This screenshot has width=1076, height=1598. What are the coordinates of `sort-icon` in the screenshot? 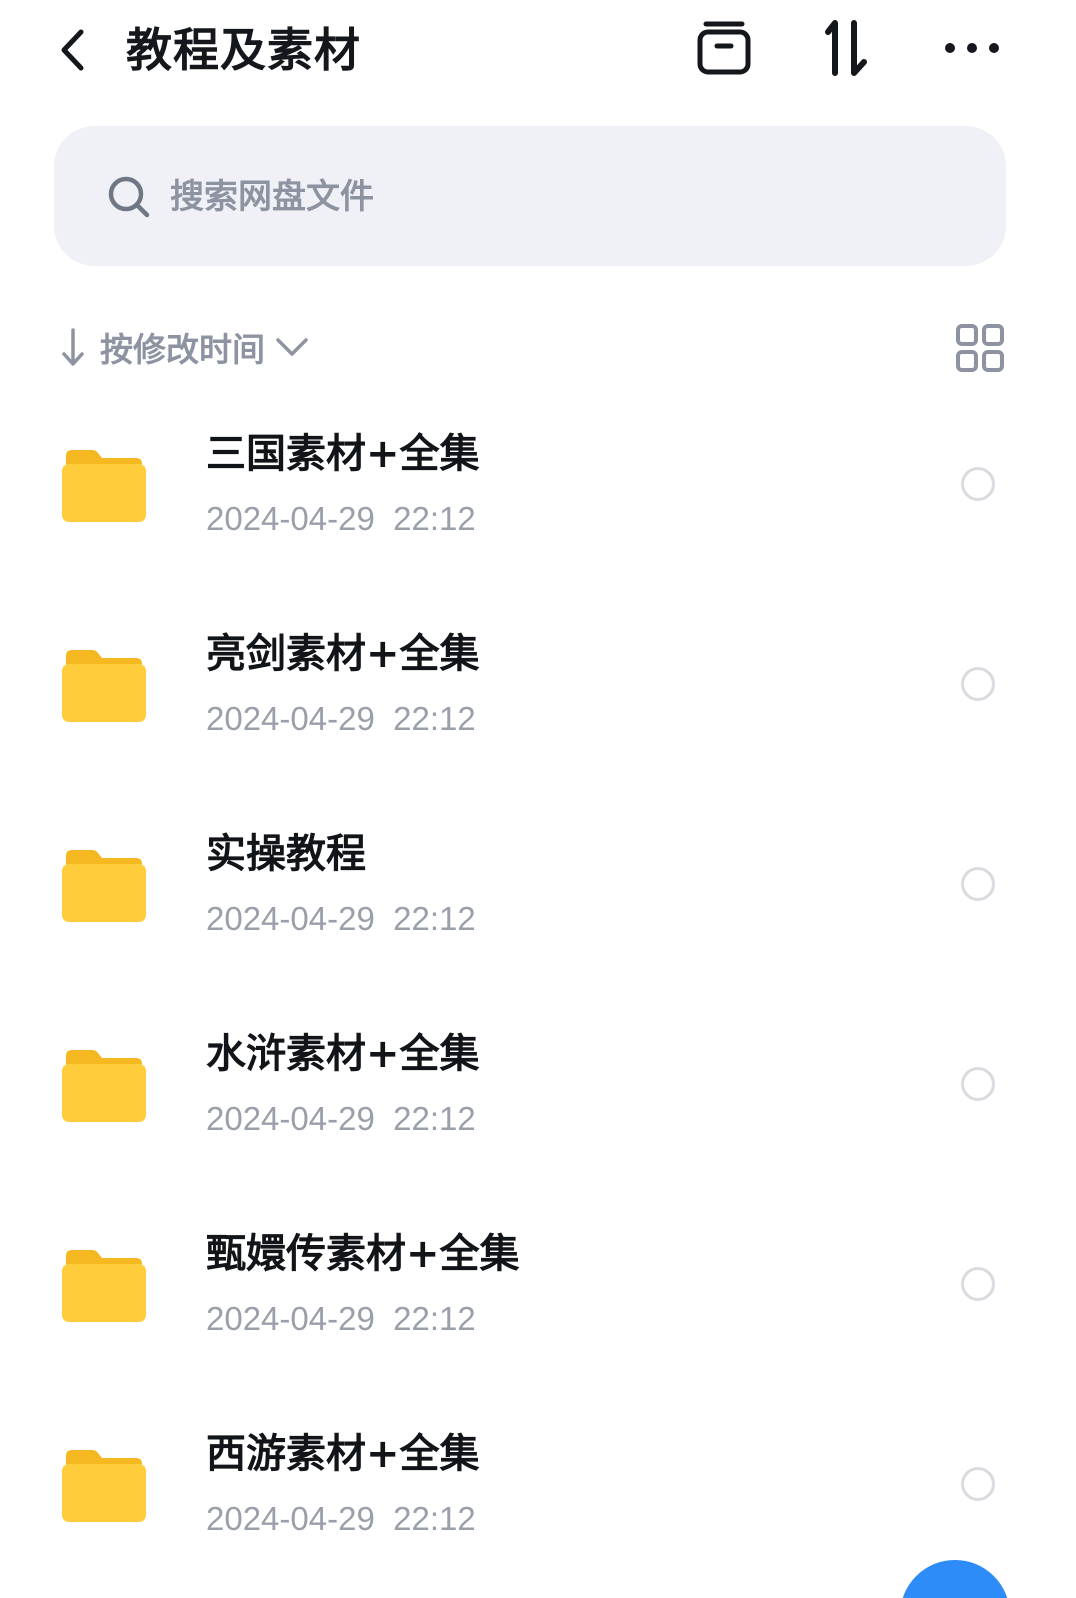 It's located at (846, 48).